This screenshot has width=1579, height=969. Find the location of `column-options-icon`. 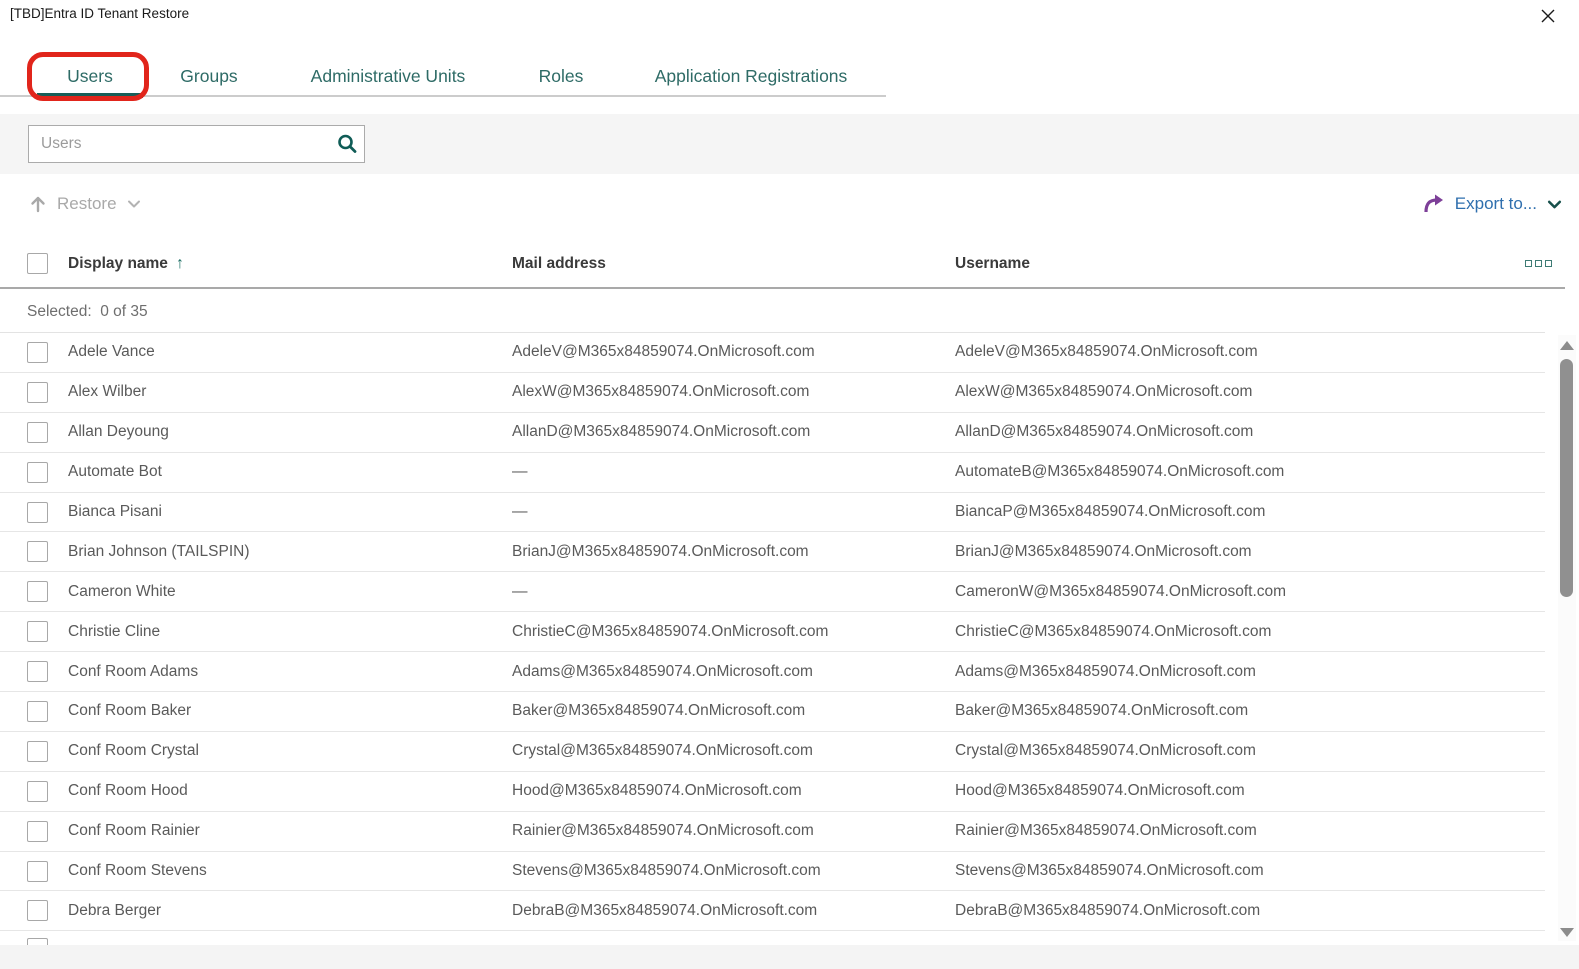

column-options-icon is located at coordinates (1538, 263).